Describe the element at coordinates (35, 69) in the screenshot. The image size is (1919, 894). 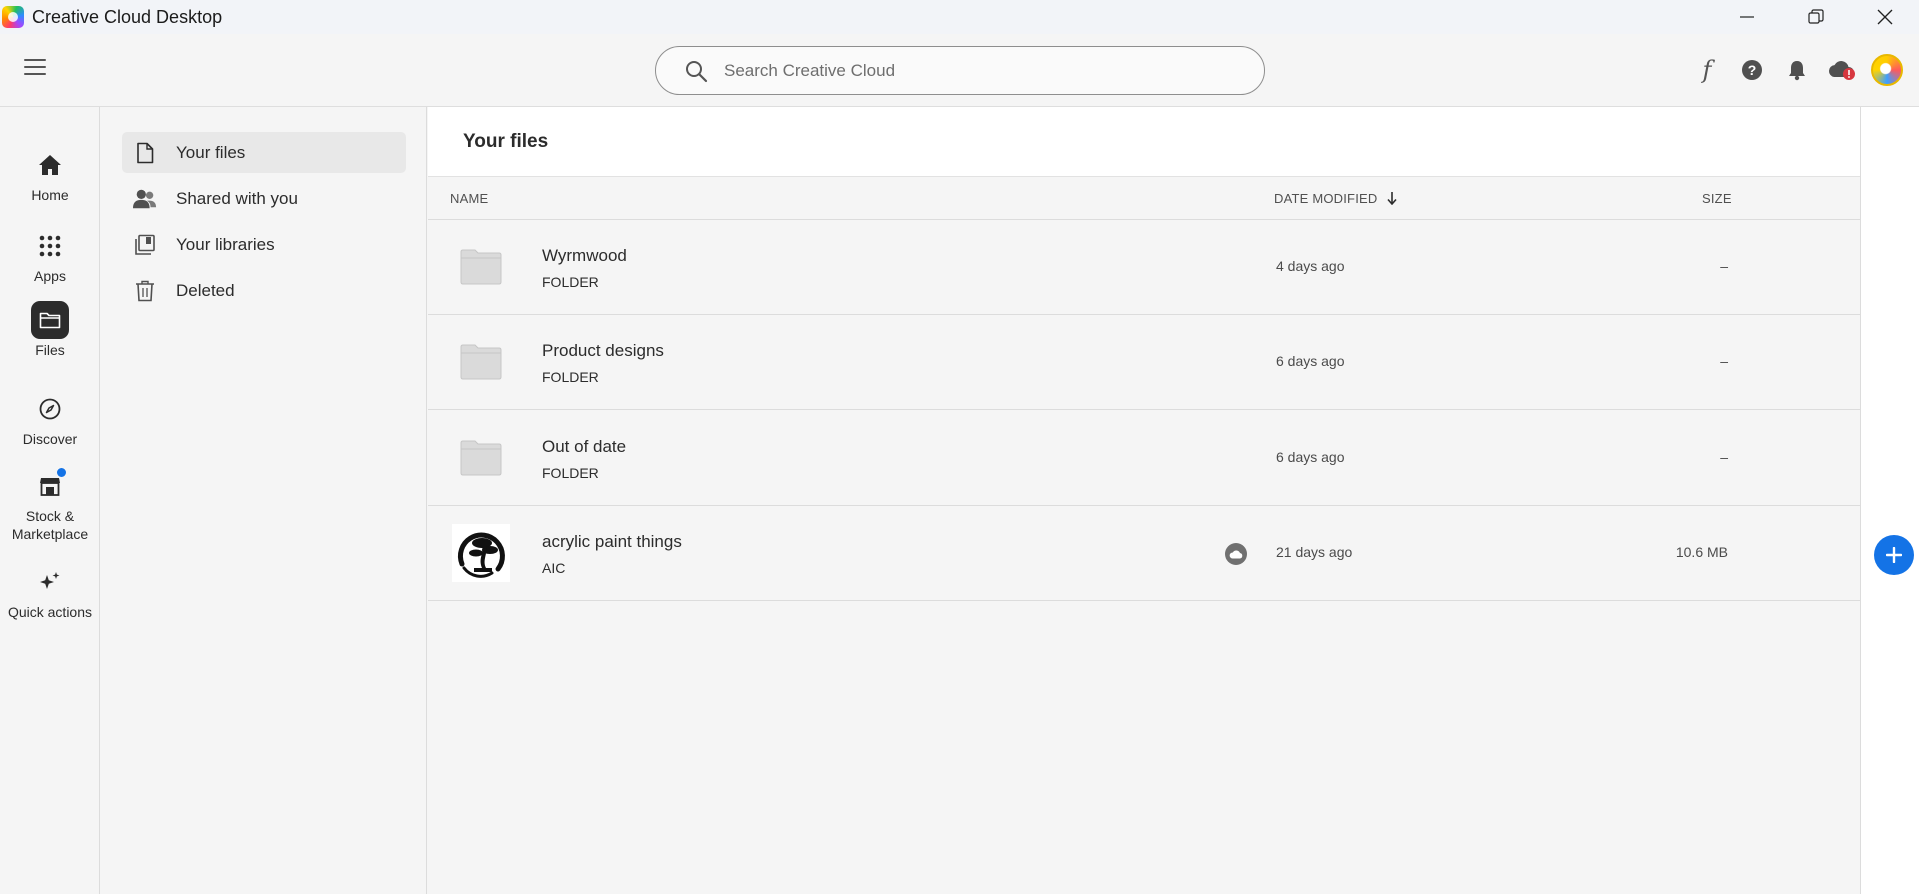
I see `hamburger-menu-icon` at that location.